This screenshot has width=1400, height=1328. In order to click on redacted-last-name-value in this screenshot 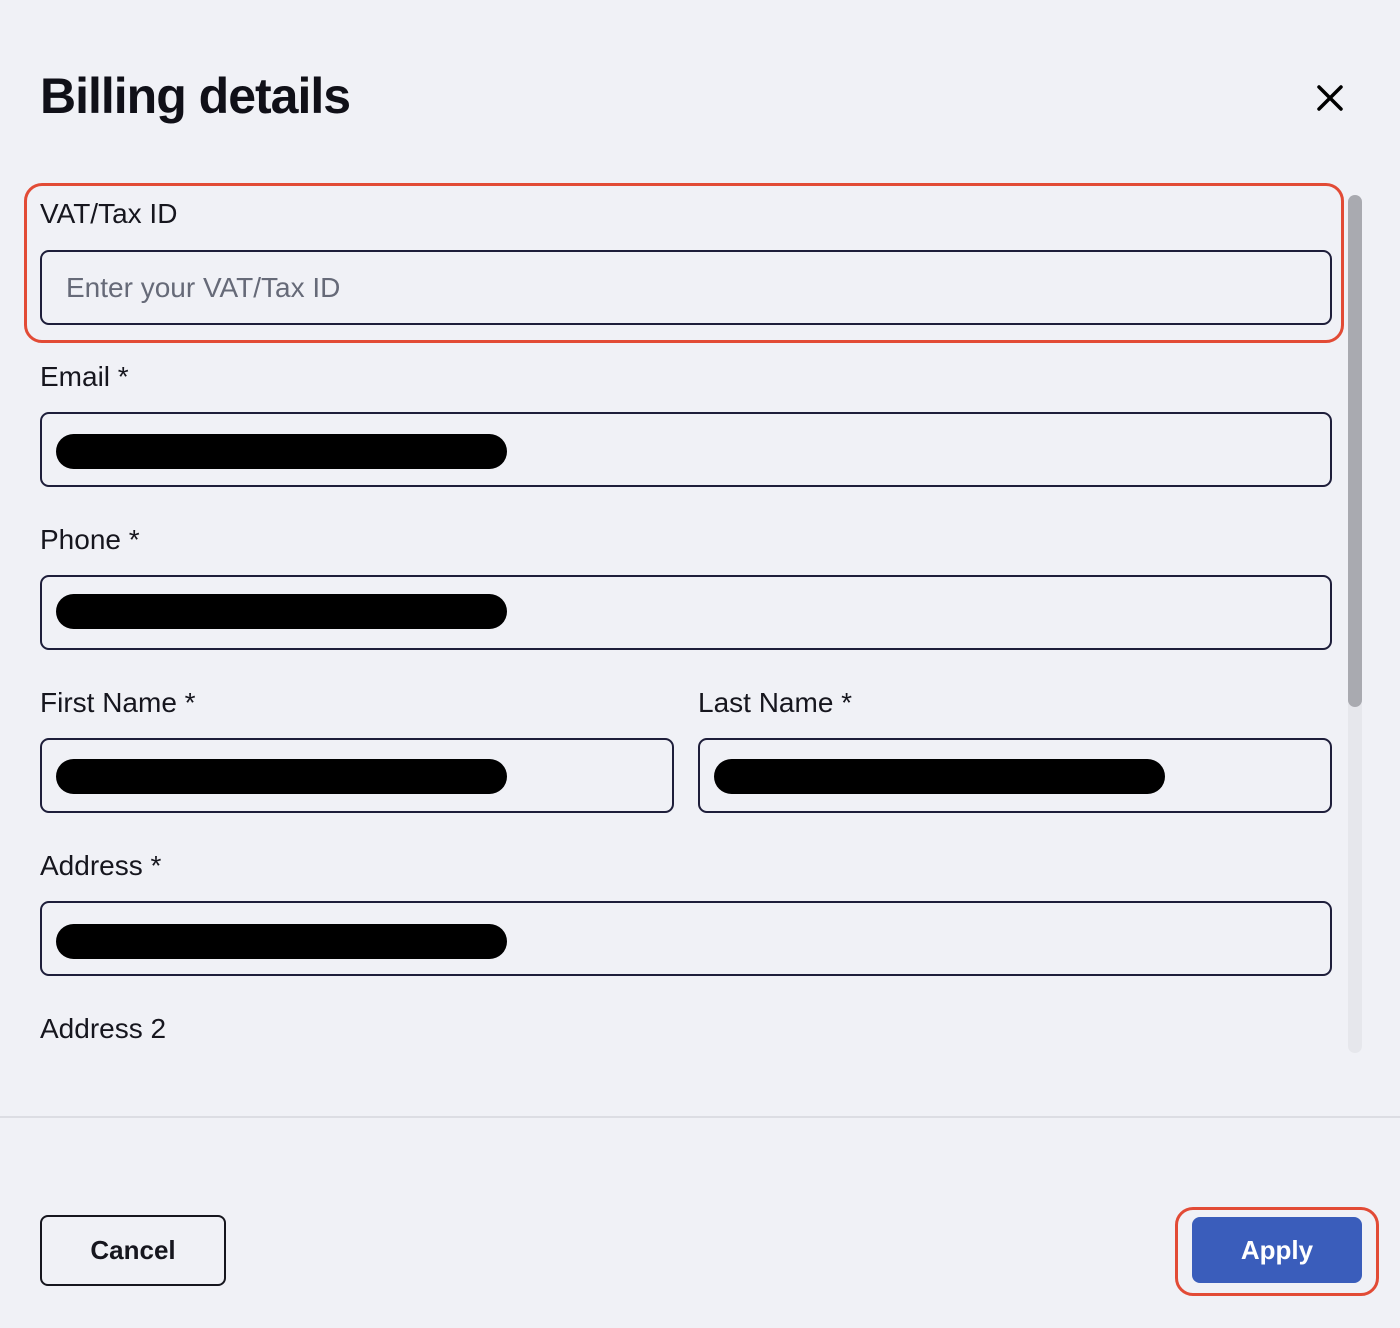, I will do `click(939, 776)`.